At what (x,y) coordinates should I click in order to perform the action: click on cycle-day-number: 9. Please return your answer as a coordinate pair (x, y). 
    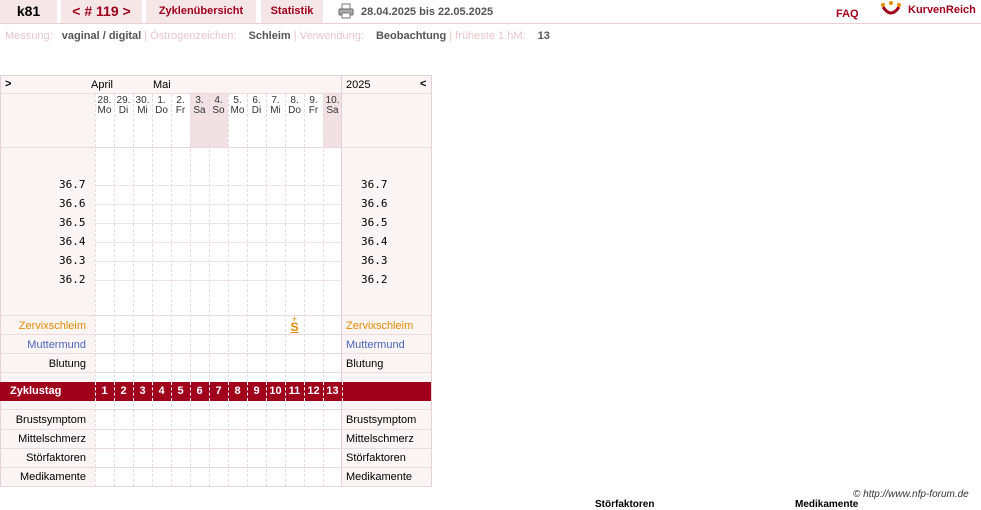
    Looking at the image, I should click on (256, 391).